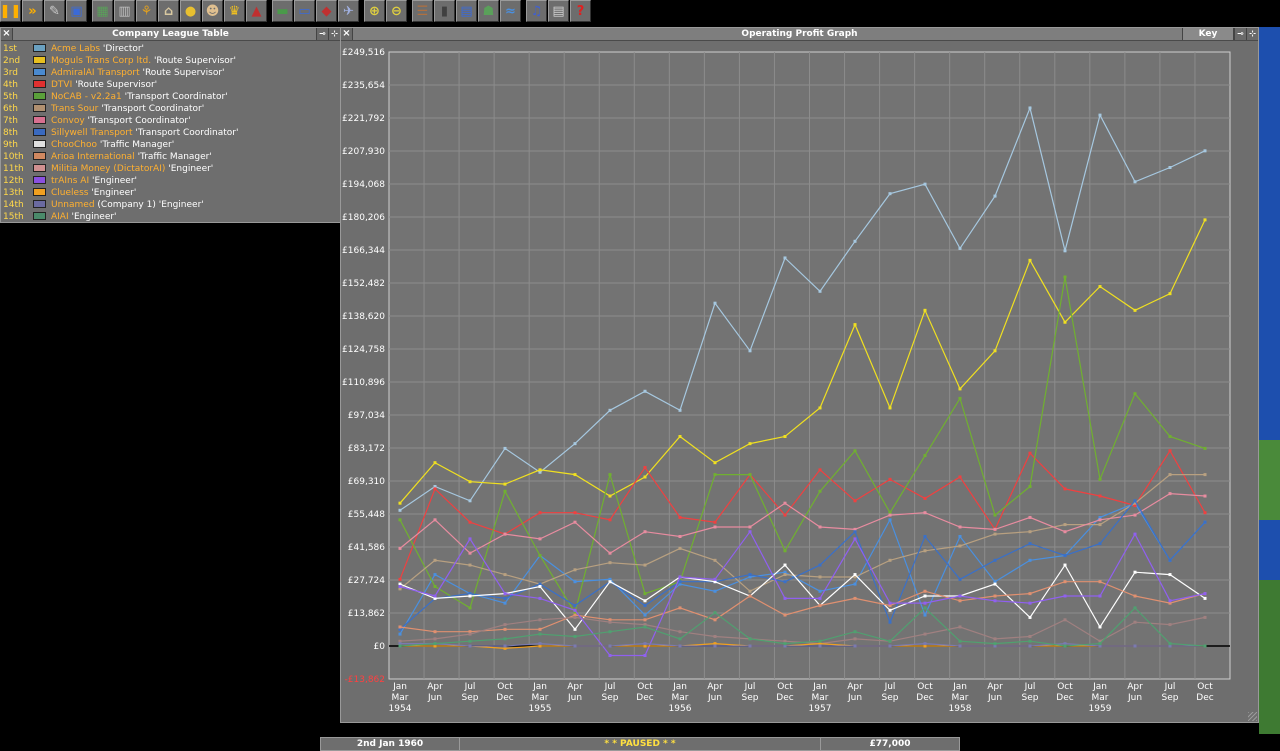 The width and height of the screenshot is (1280, 751). What do you see at coordinates (170, 34) in the screenshot?
I see `league-titlebar: × Company League Table ⊸ ⊹` at bounding box center [170, 34].